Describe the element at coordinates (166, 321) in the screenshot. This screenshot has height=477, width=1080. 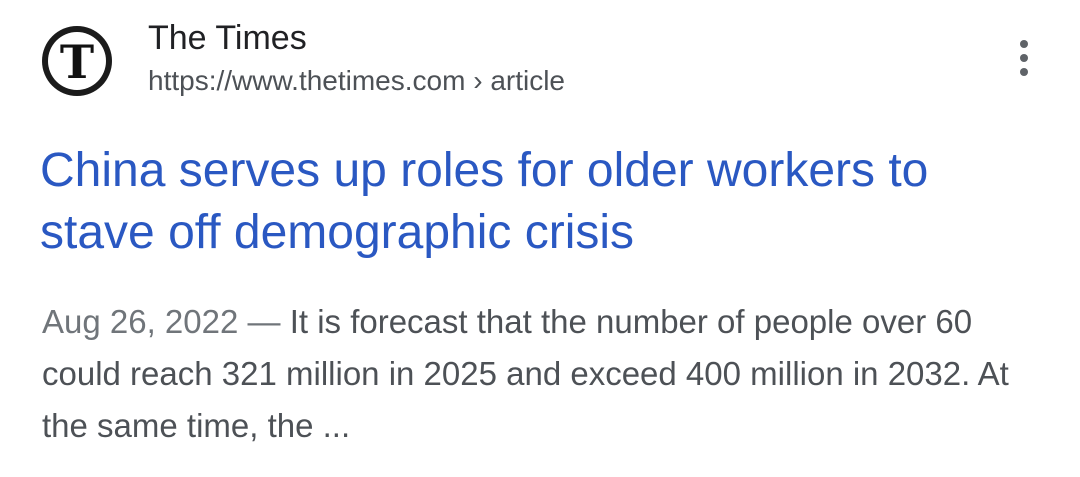
I see `result-date: Aug 26, 2022 —` at that location.